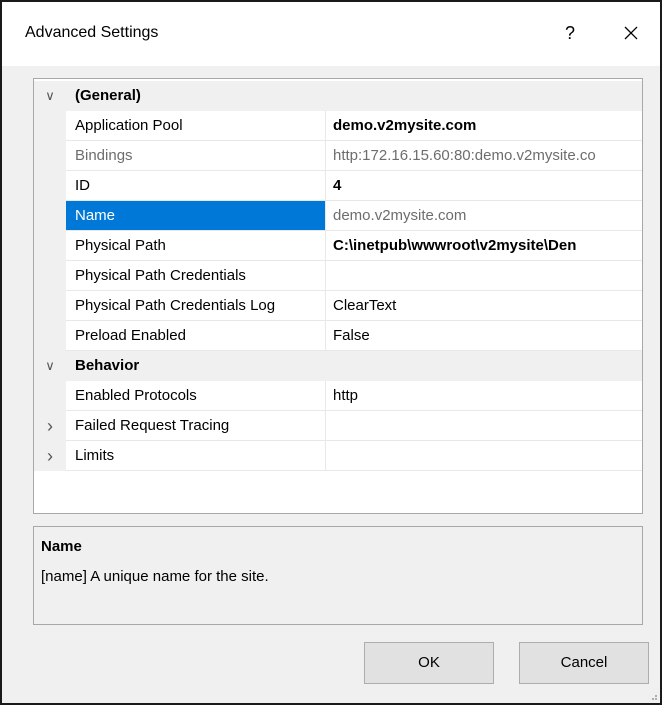 This screenshot has width=662, height=705. What do you see at coordinates (354, 96) in the screenshot?
I see `category-label: (General)` at bounding box center [354, 96].